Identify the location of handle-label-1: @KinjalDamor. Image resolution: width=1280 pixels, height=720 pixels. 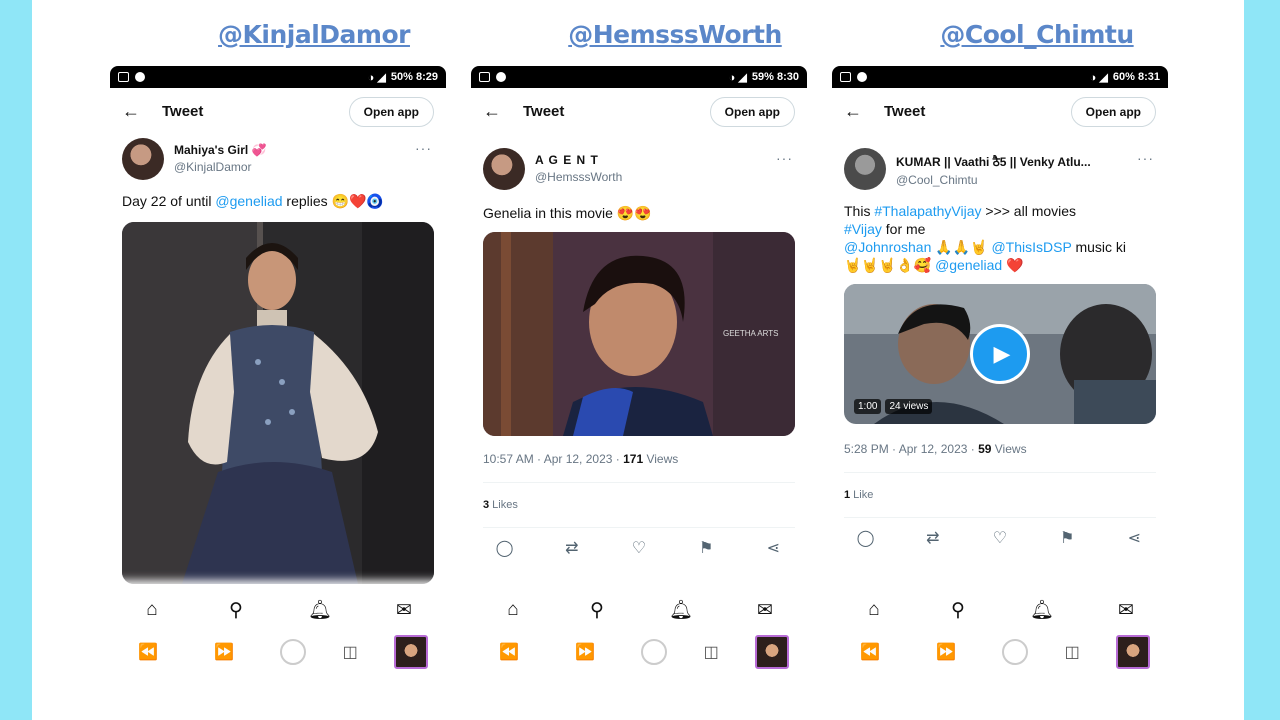
(314, 34).